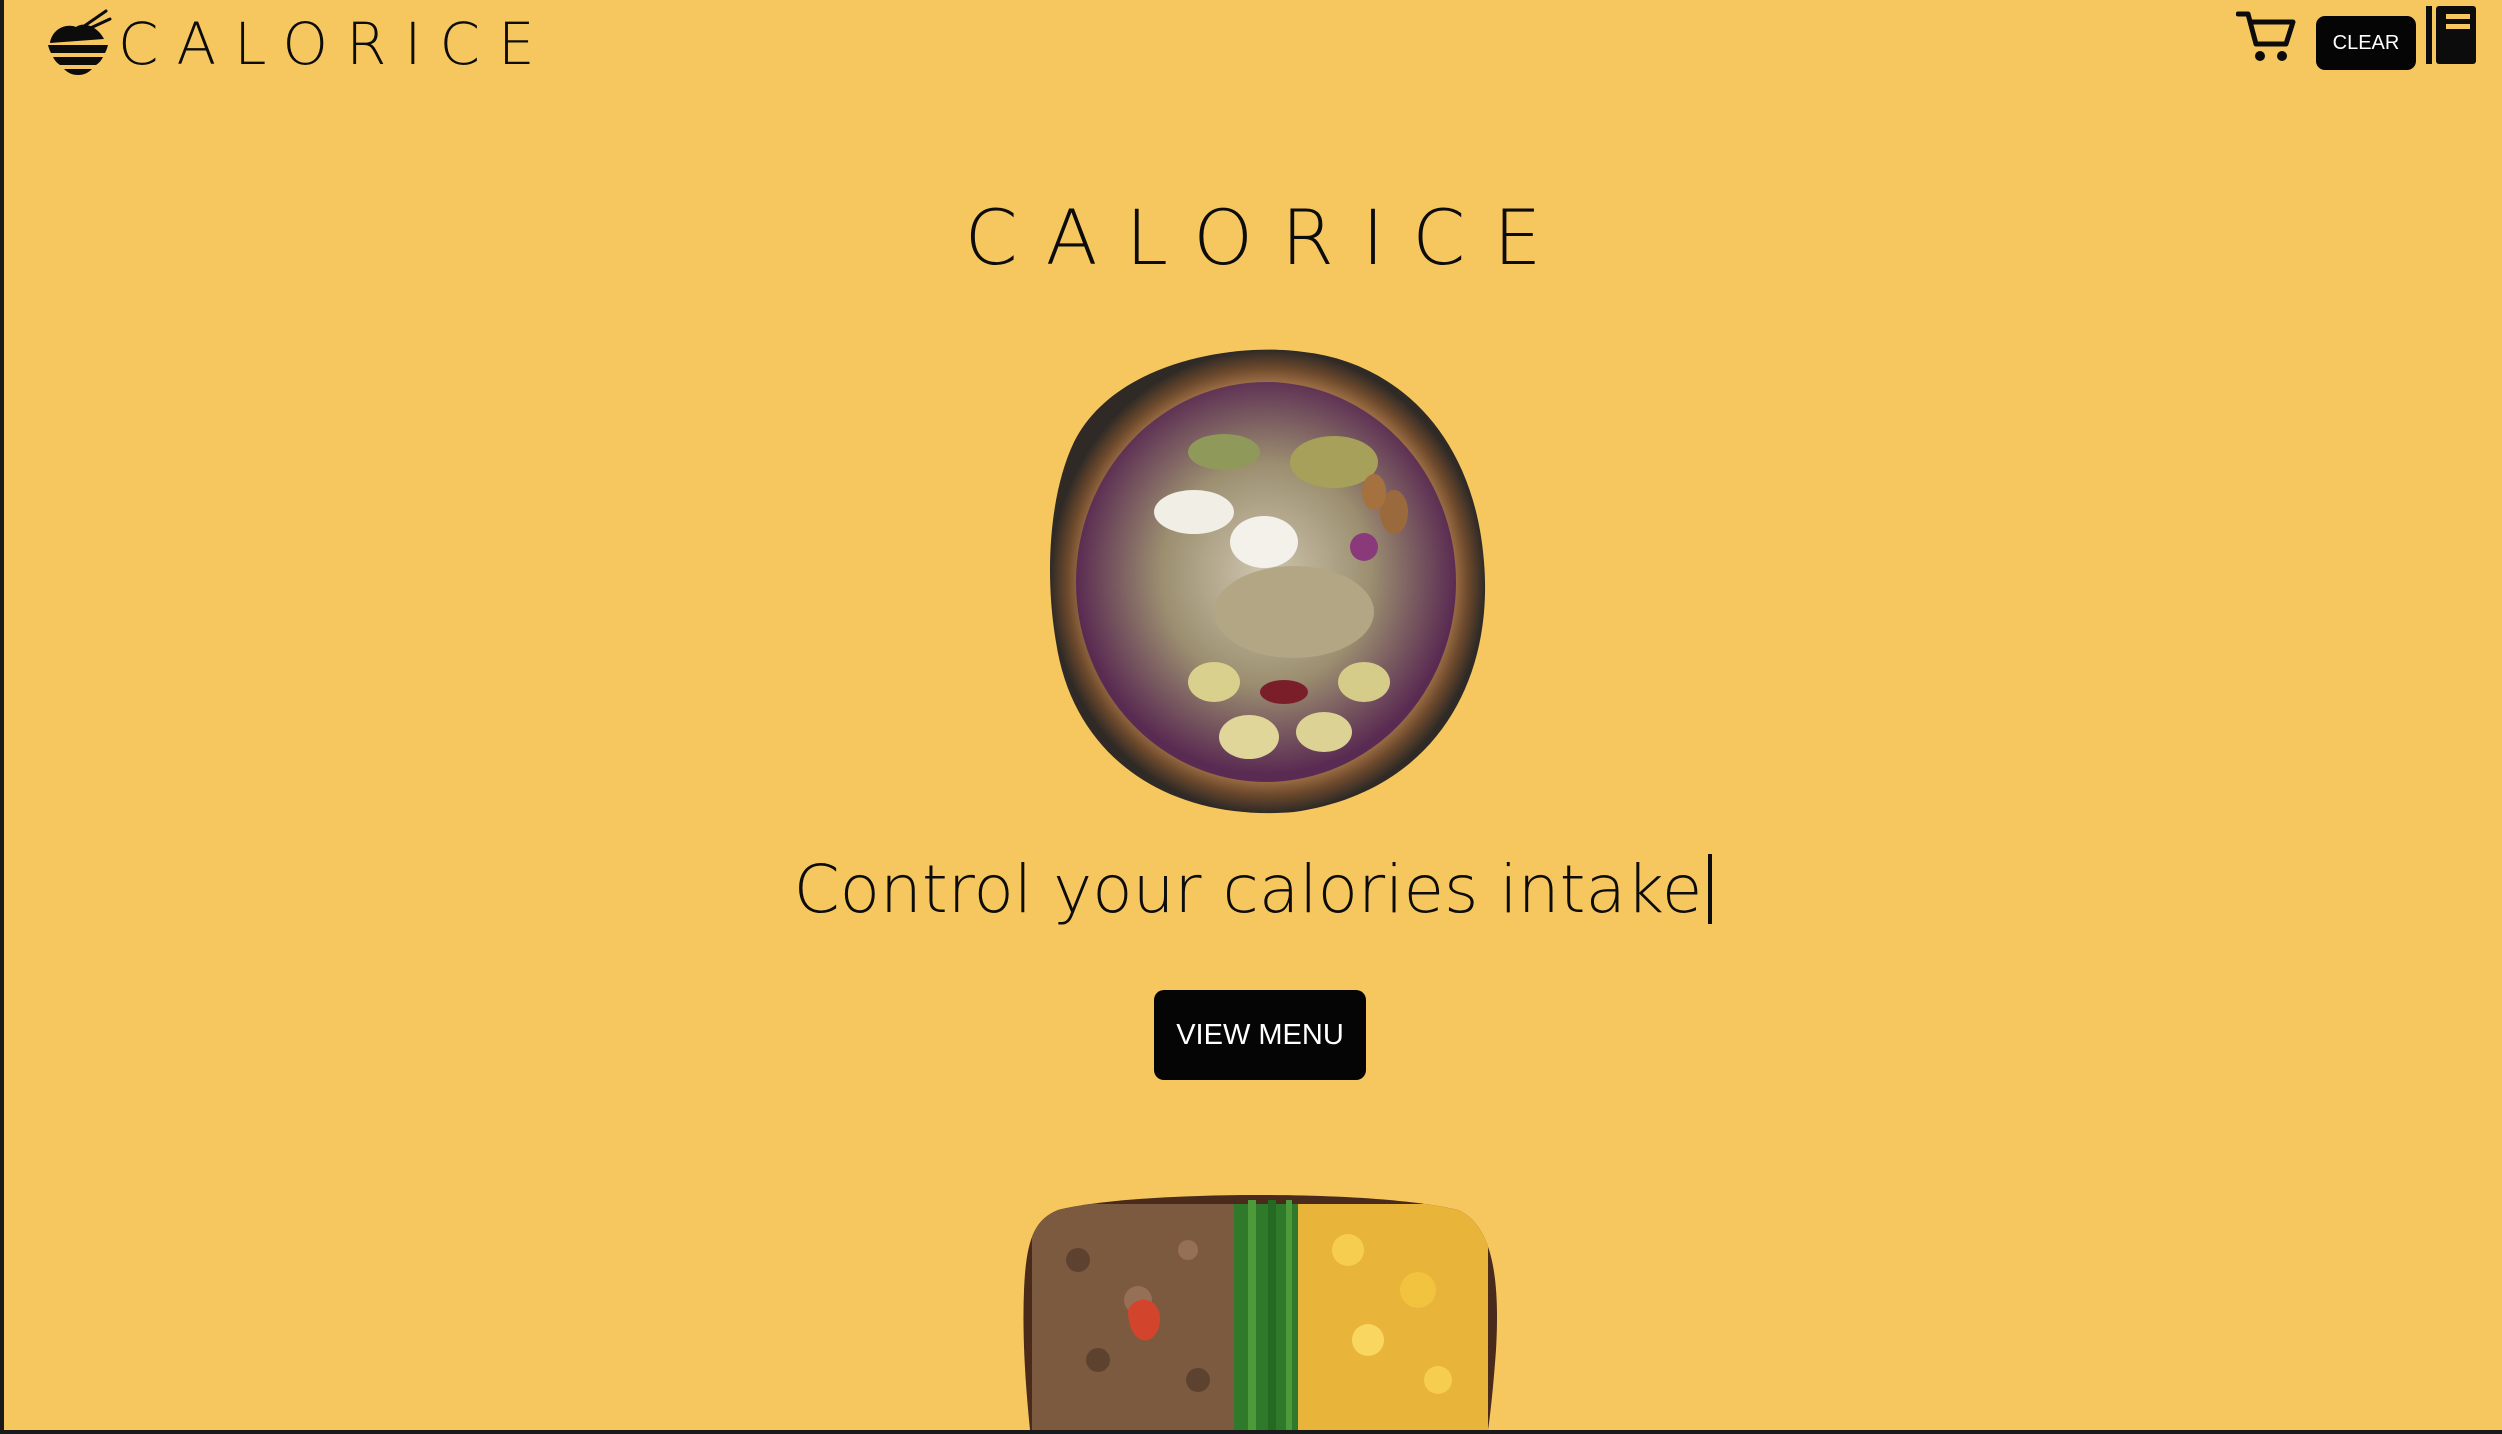 The height and width of the screenshot is (1434, 2502). Describe the element at coordinates (1268, 581) in the screenshot. I see `smoothie-bowl-image` at that location.